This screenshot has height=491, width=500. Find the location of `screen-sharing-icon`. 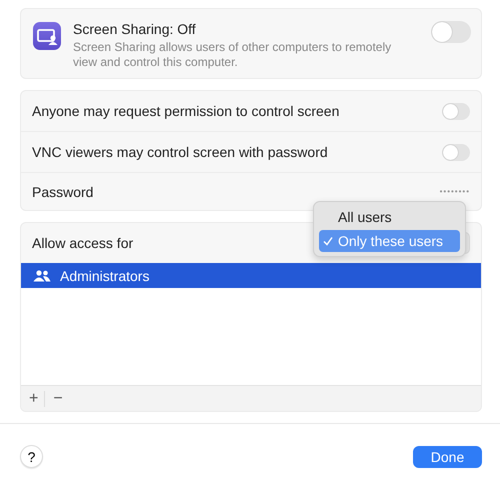

screen-sharing-icon is located at coordinates (47, 36).